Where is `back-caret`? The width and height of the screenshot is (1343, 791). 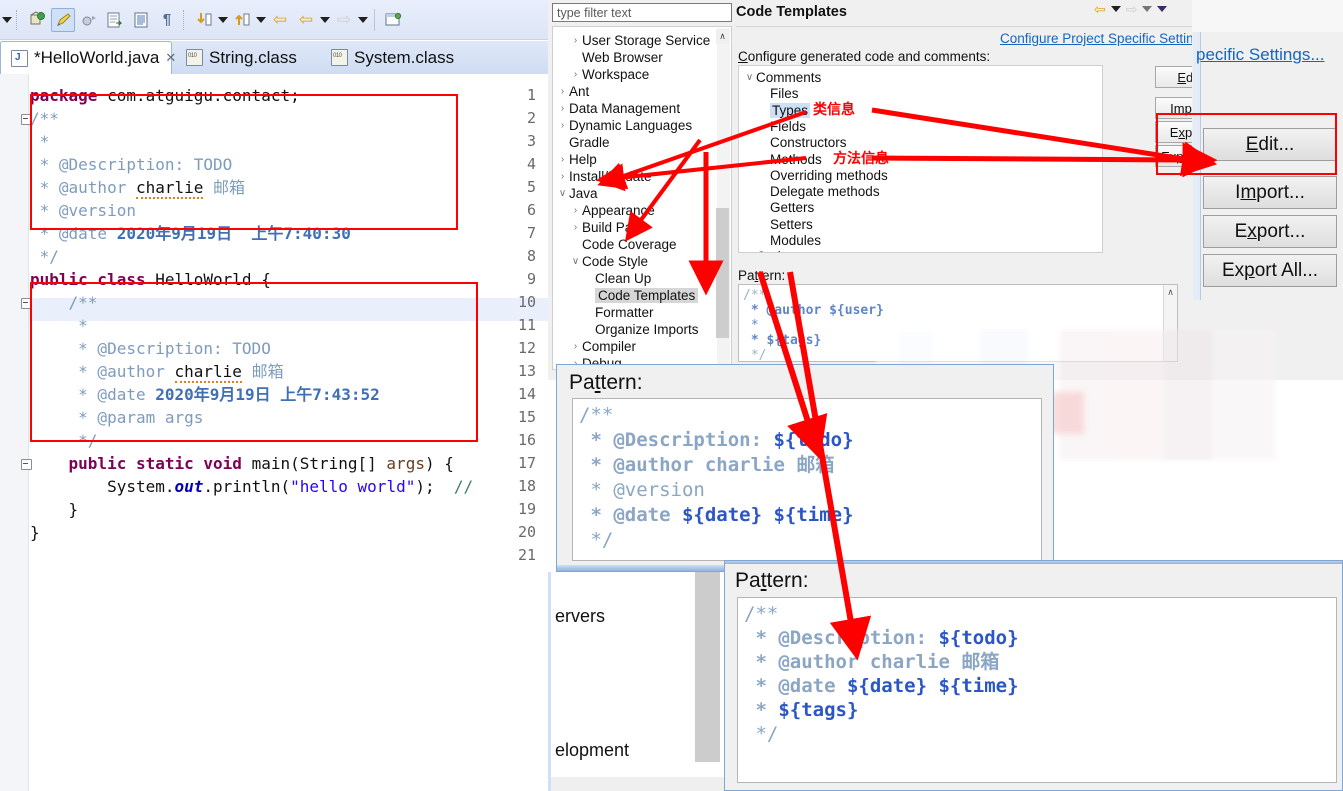 back-caret is located at coordinates (325, 19).